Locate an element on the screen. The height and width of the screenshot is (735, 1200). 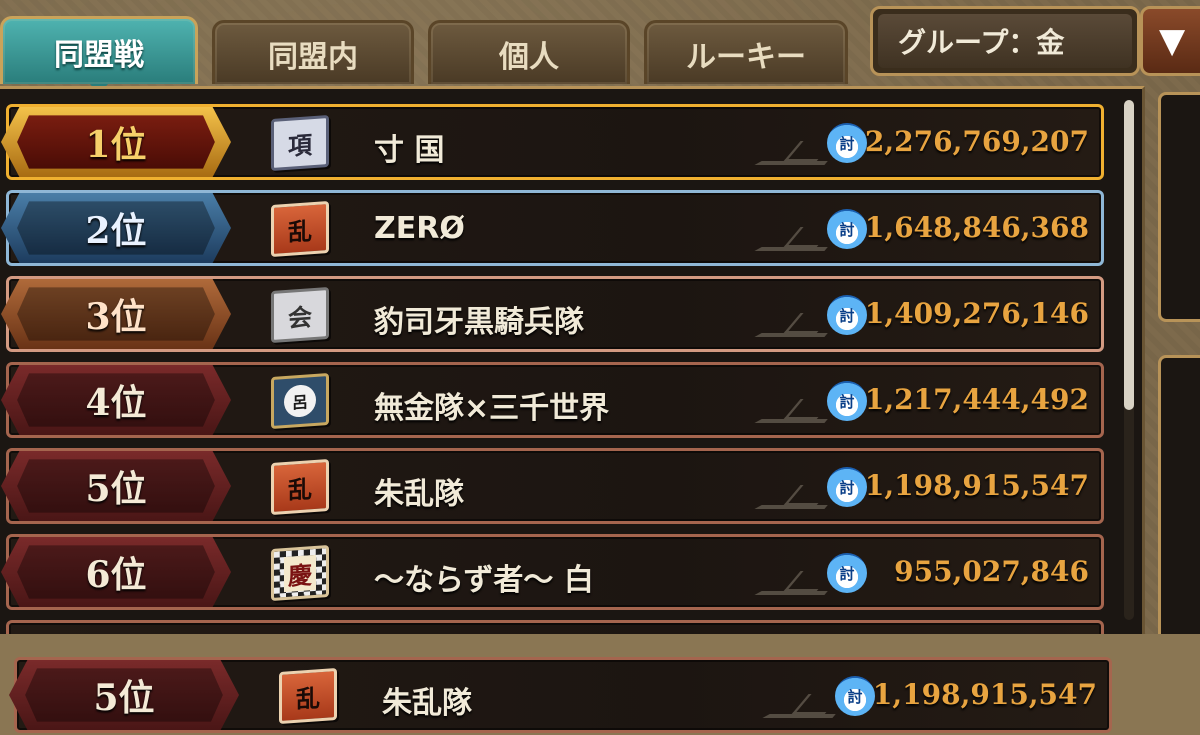
flag-char: 会 is located at coordinates (300, 317).